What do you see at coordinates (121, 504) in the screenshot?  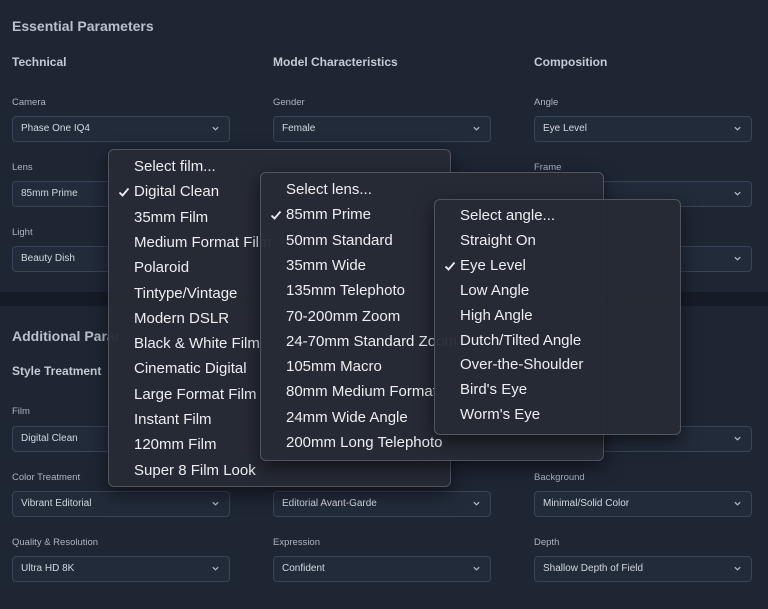 I see `color-treatment-select: Vibrant Editorial` at bounding box center [121, 504].